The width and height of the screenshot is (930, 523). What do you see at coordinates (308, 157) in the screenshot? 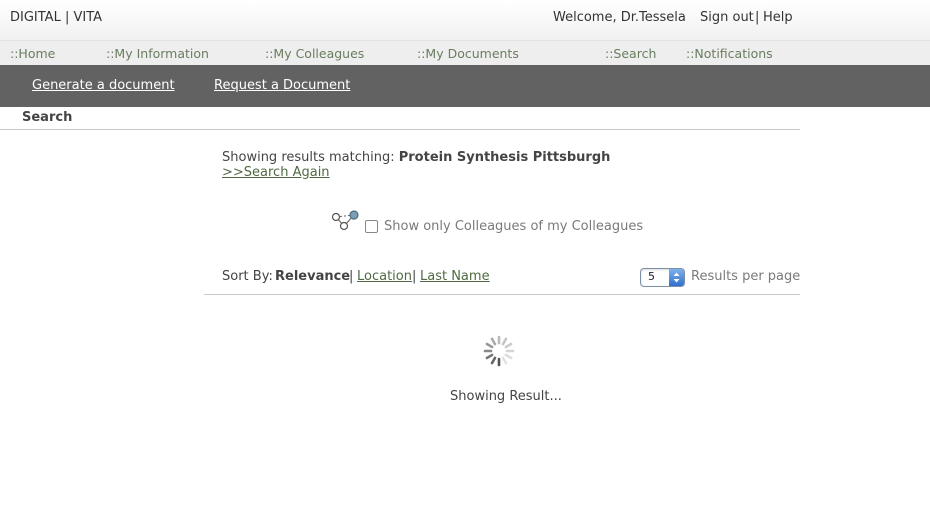
I see `results-prefix: Showing results matching:` at bounding box center [308, 157].